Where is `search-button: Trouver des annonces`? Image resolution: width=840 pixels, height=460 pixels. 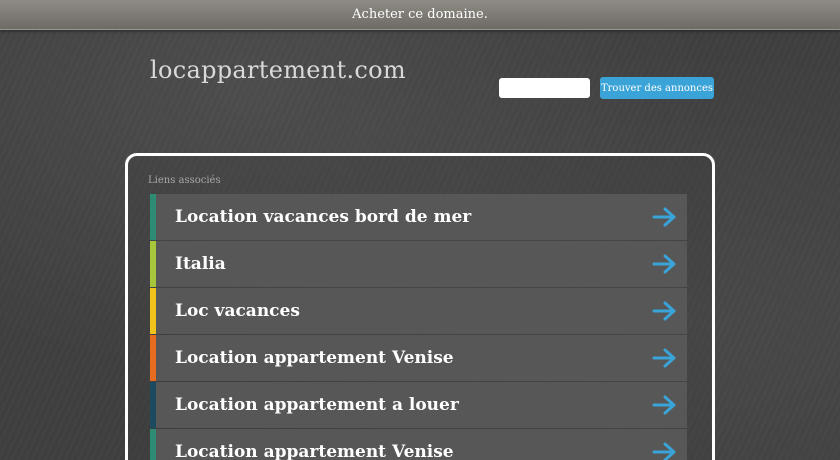 search-button: Trouver des annonces is located at coordinates (657, 88).